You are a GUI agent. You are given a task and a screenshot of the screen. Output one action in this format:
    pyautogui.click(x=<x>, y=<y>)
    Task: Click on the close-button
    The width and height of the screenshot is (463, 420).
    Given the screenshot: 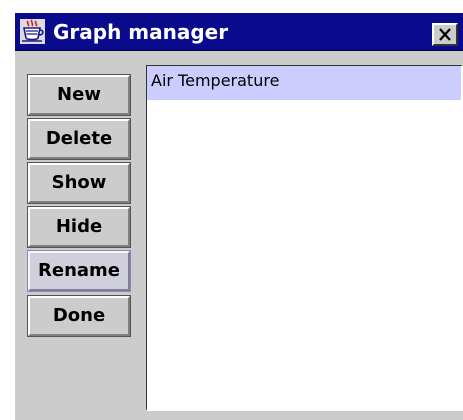 What is the action you would take?
    pyautogui.click(x=445, y=34)
    